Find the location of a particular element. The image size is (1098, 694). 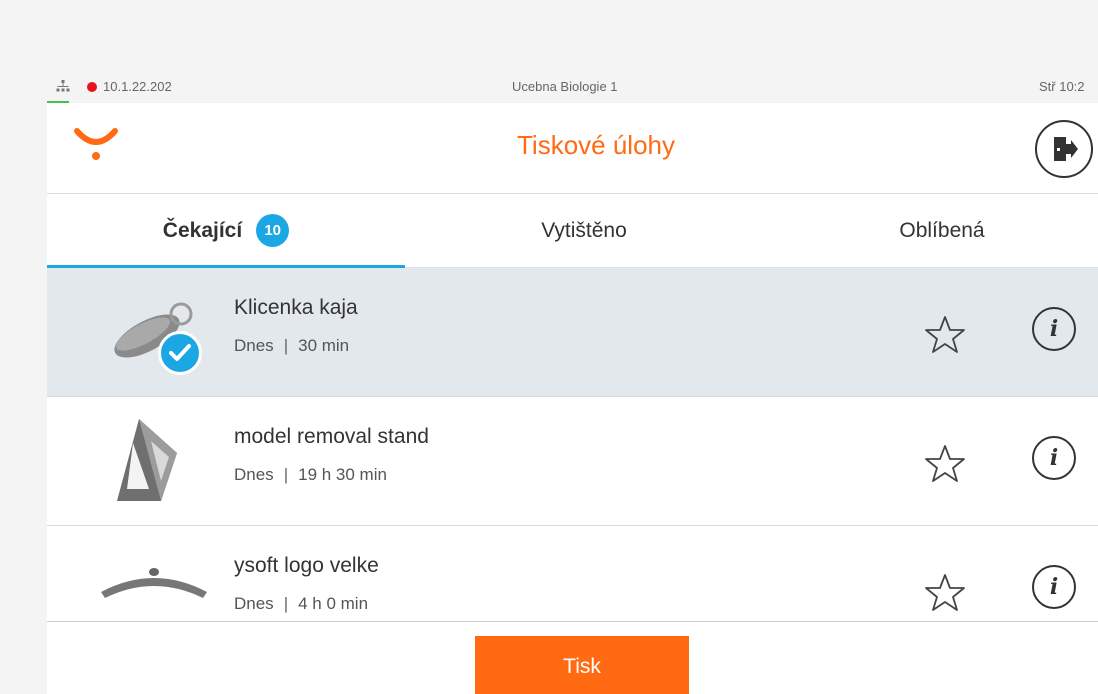

header: Tiskové úlohy is located at coordinates (572, 148).